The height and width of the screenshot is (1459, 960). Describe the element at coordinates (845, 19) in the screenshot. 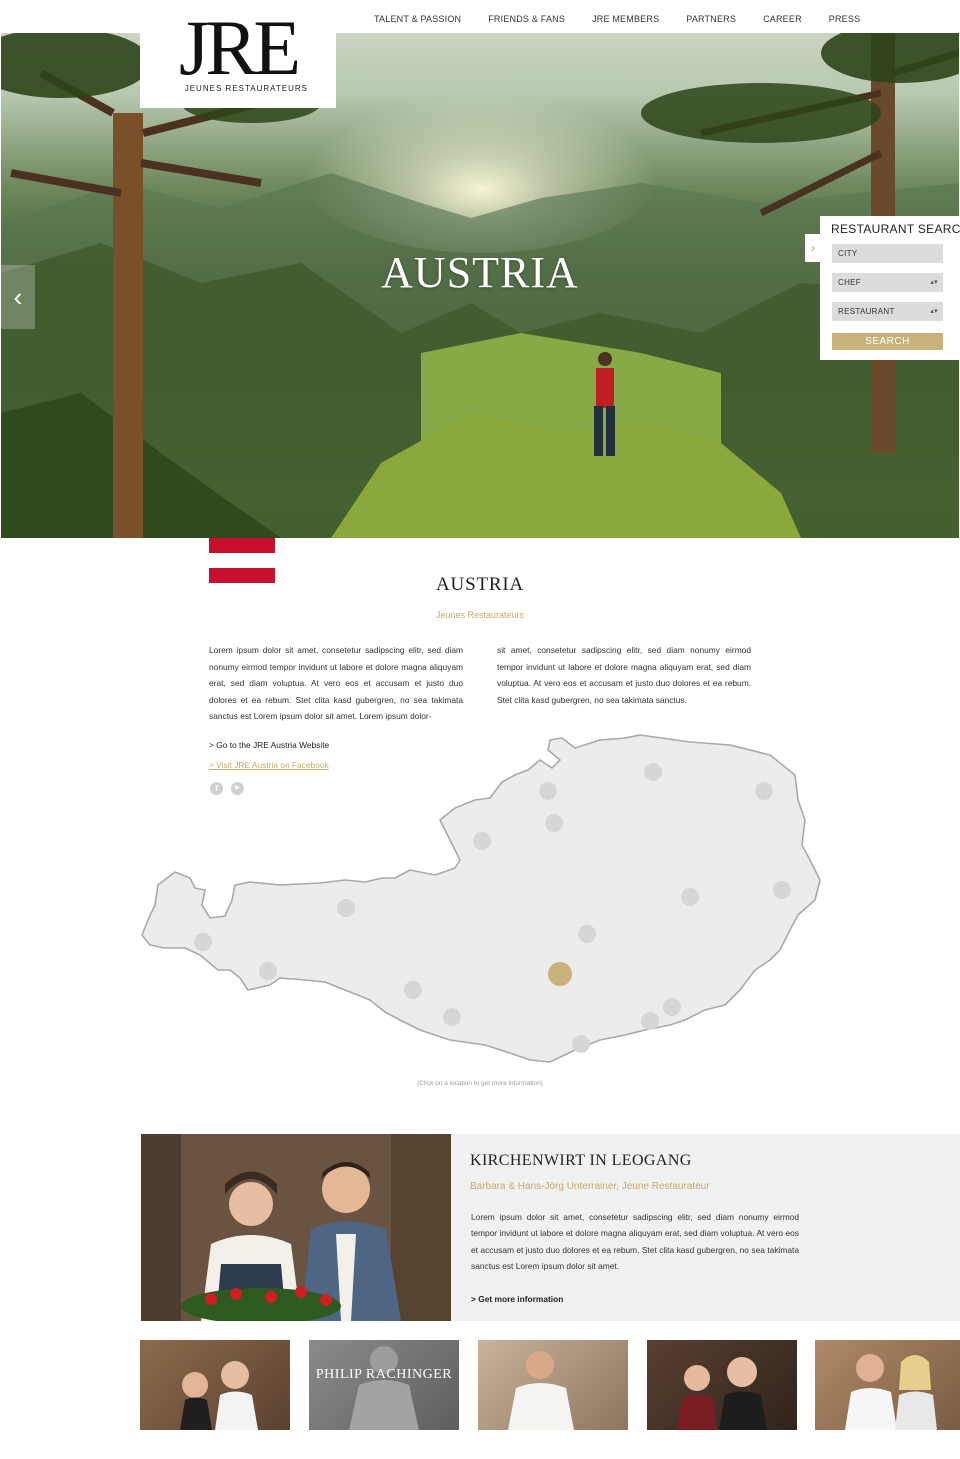

I see `nav-press: PRESS` at that location.